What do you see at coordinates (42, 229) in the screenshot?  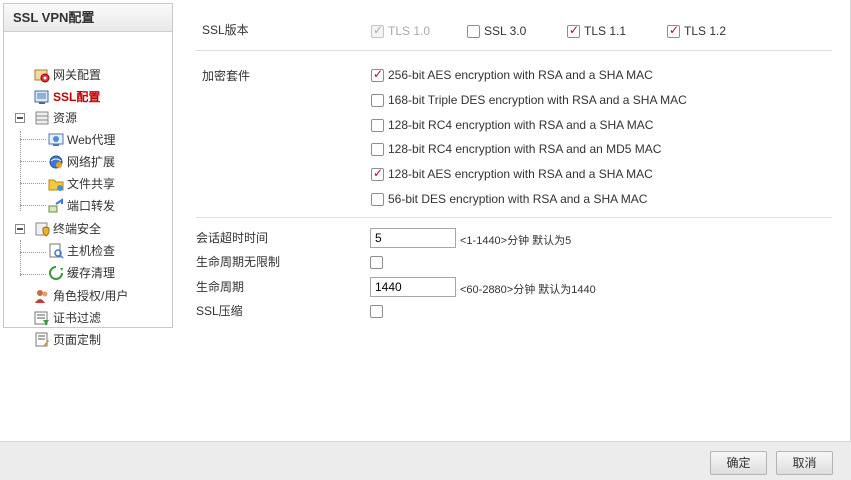 I see `endpoint-security-icon` at bounding box center [42, 229].